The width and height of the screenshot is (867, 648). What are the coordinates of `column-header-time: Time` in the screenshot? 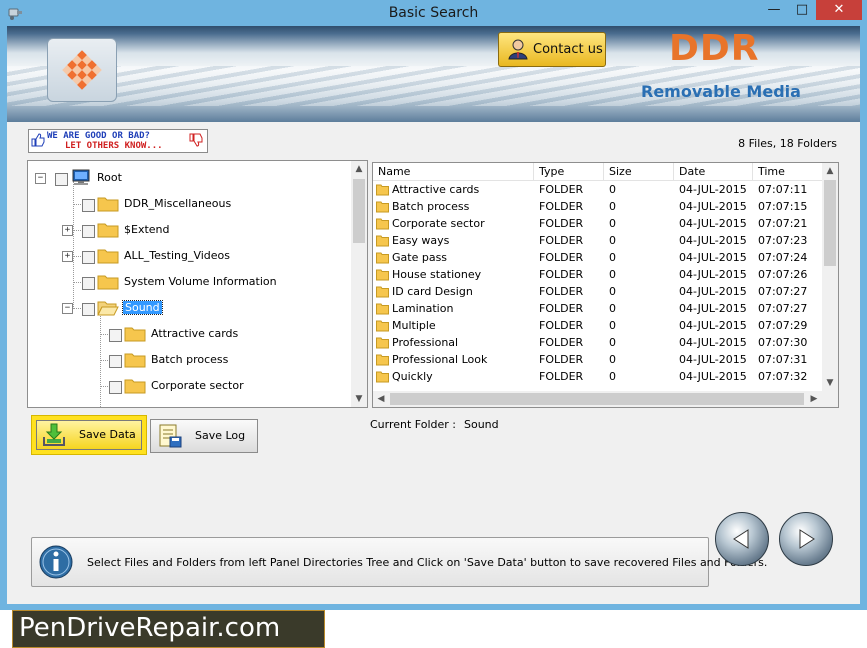 It's located at (787, 171).